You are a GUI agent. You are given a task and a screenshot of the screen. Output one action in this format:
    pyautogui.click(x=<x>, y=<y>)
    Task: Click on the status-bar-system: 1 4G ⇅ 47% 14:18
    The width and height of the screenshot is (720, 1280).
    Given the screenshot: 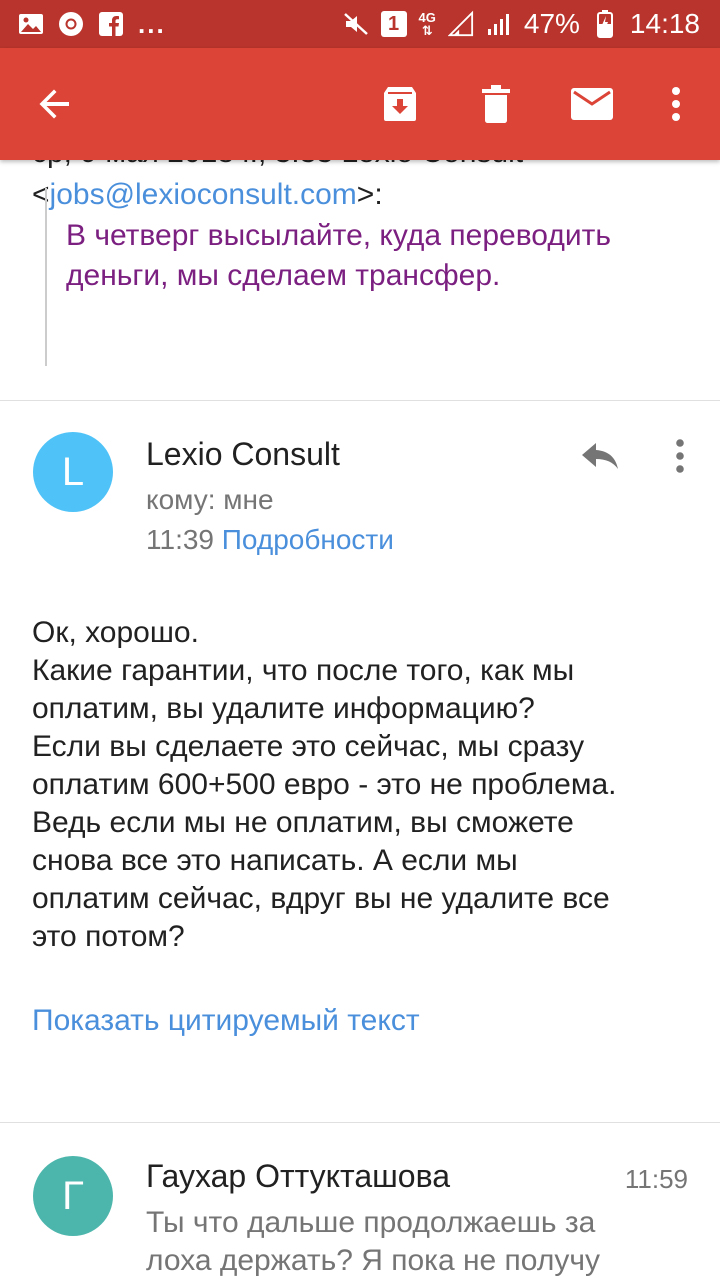 What is the action you would take?
    pyautogui.click(x=521, y=24)
    